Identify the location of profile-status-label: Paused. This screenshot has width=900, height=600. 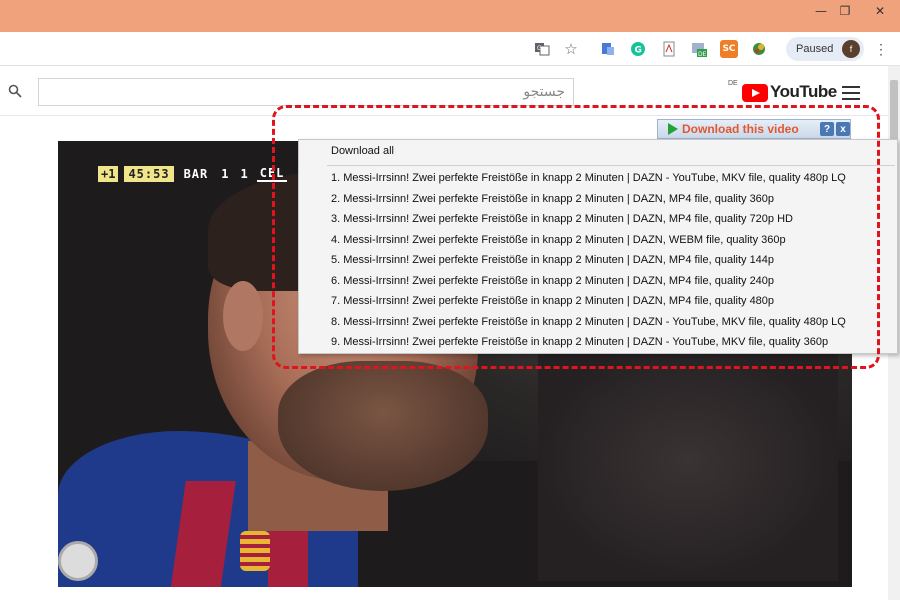
(815, 49).